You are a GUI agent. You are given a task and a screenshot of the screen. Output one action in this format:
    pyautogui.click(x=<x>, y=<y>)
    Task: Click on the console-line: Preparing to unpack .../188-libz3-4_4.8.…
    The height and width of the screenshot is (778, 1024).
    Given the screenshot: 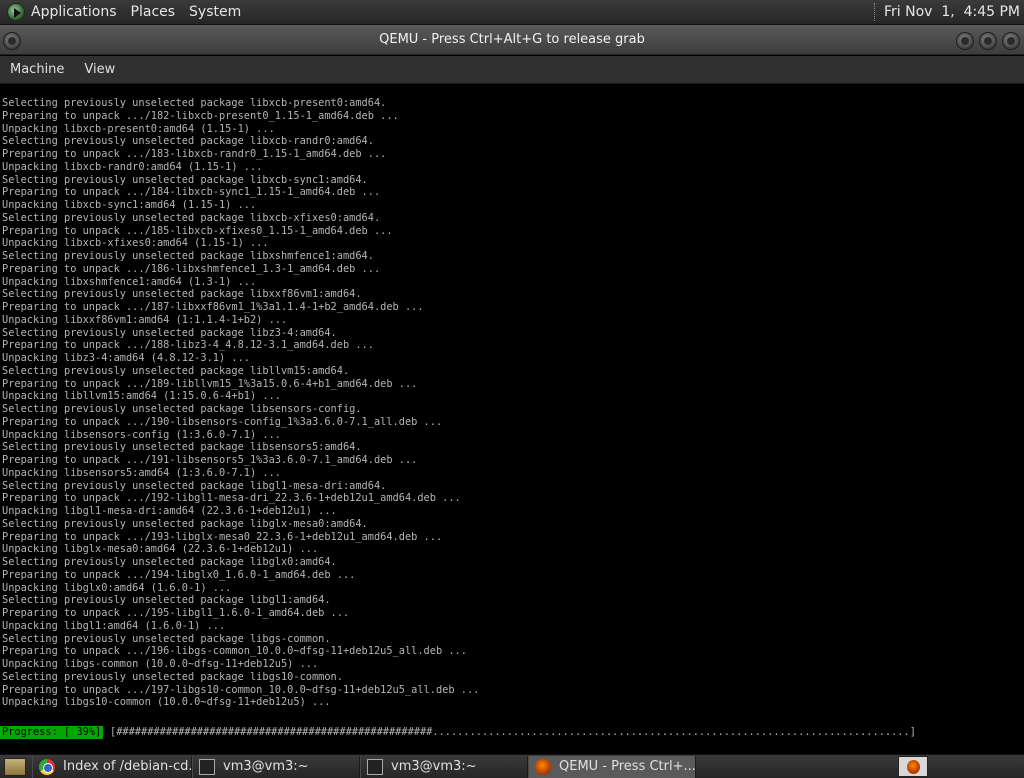 What is the action you would take?
    pyautogui.click(x=188, y=345)
    